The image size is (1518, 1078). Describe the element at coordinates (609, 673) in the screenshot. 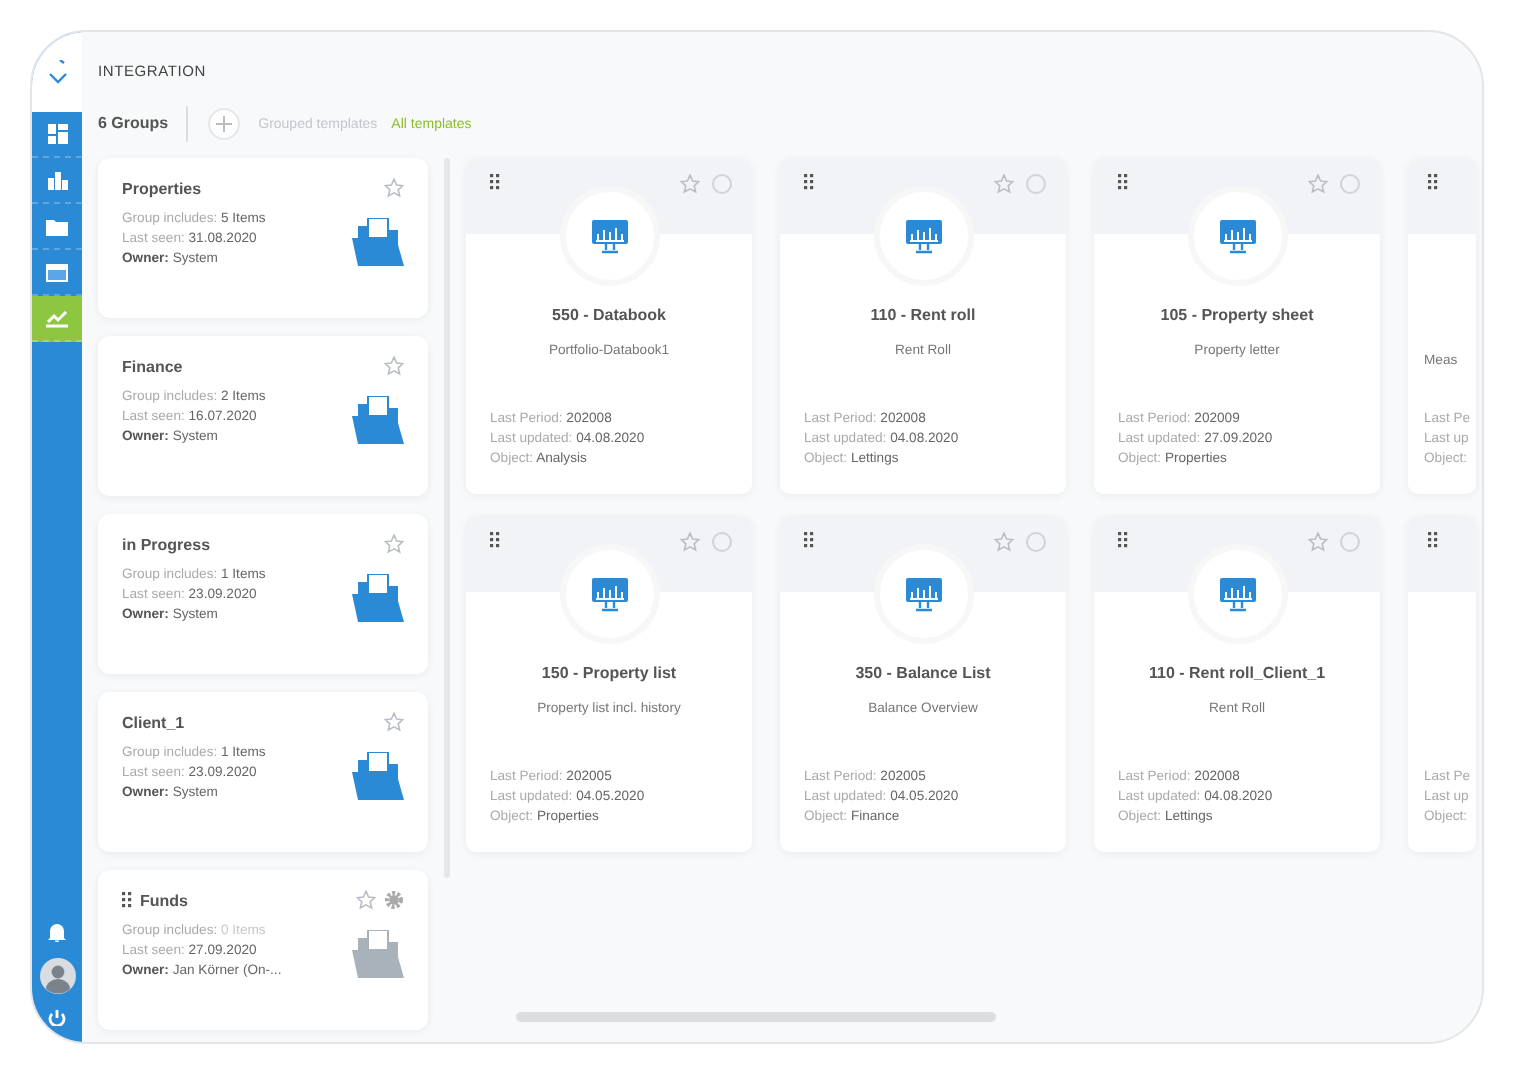

I see `template-title: 150 - Property list` at that location.